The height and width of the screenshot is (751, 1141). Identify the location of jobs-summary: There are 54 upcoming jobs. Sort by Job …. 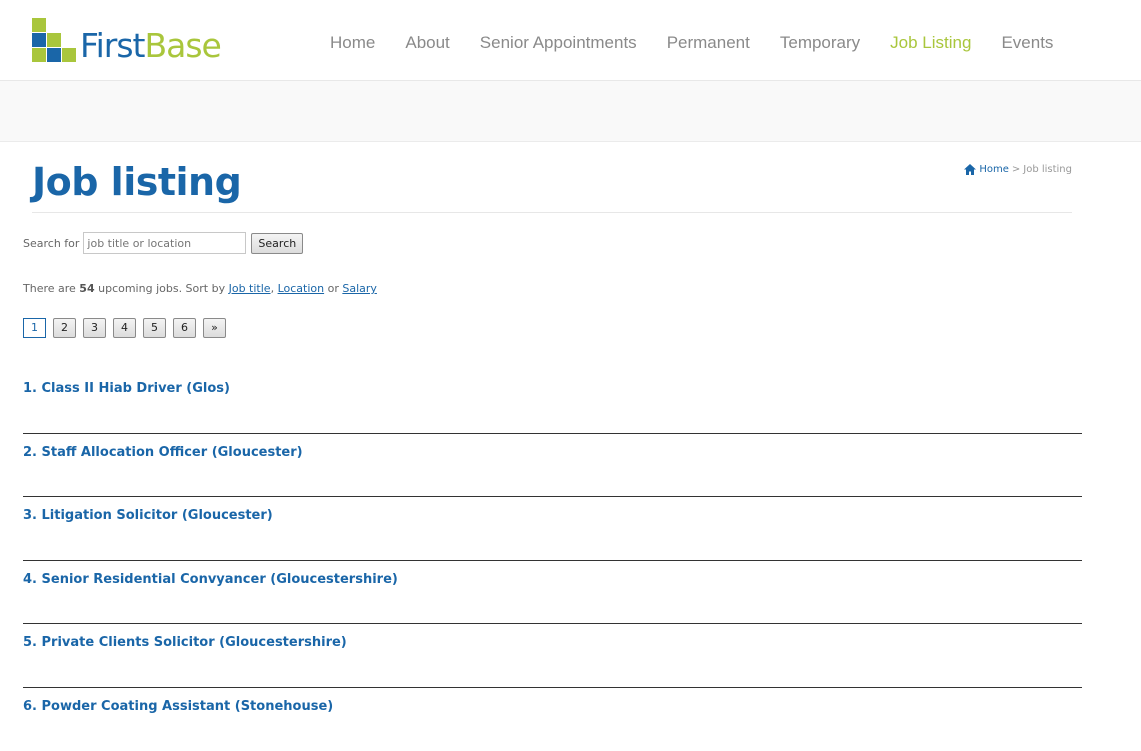
(200, 288).